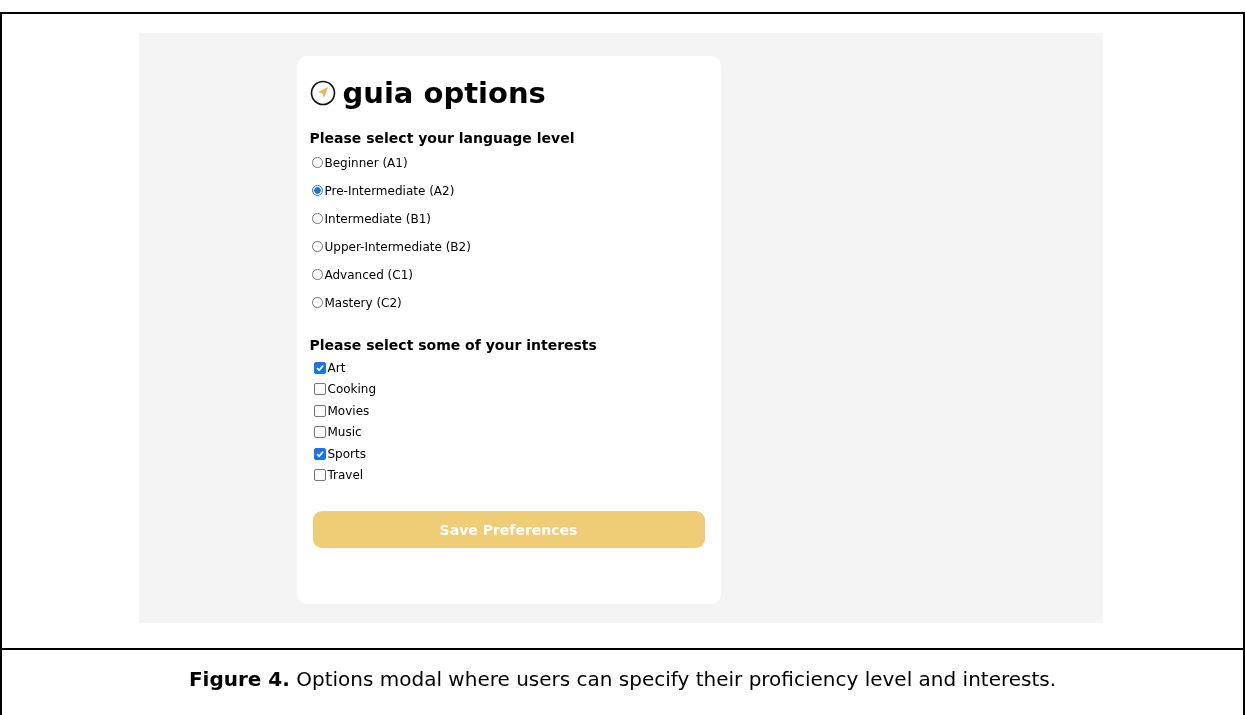 This screenshot has height=715, width=1245. Describe the element at coordinates (444, 93) in the screenshot. I see `modal-title: guia options` at that location.